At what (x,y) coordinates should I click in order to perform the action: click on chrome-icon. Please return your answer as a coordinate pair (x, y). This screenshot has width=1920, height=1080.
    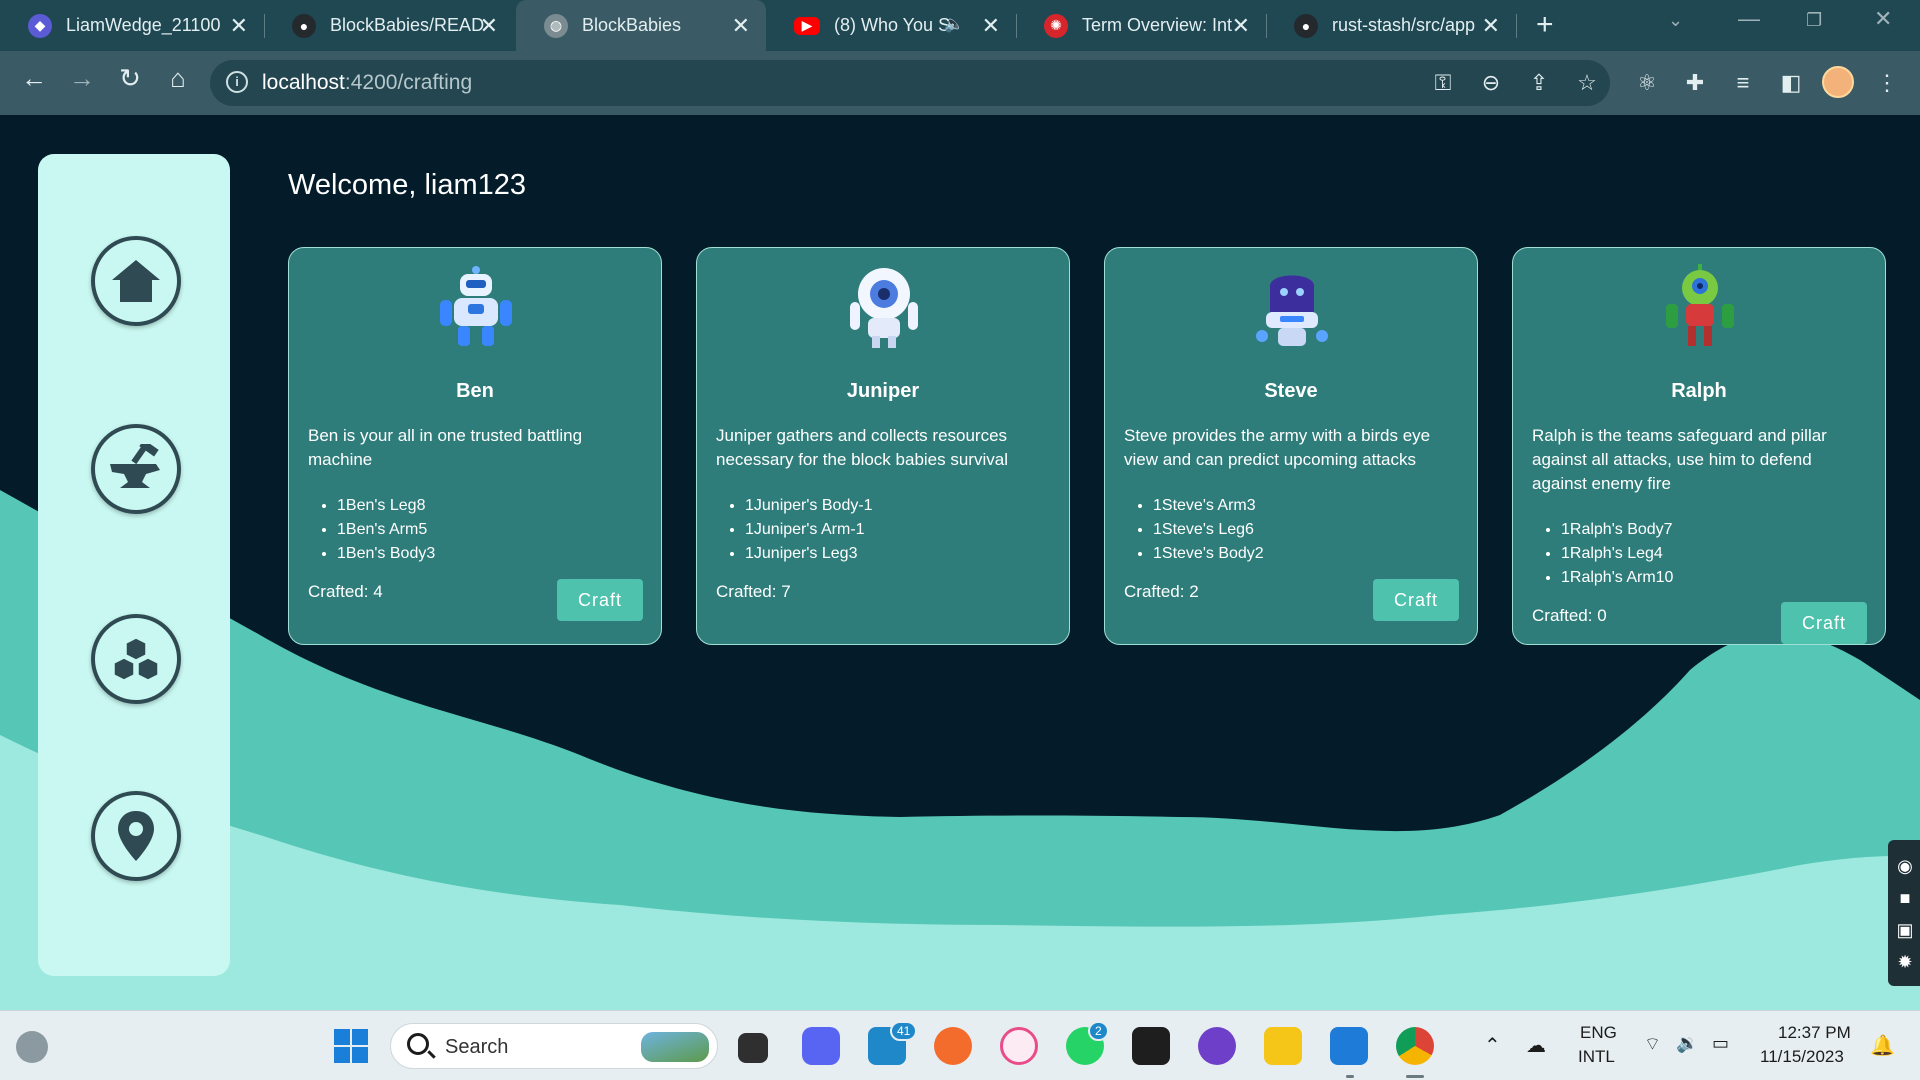
    Looking at the image, I should click on (1415, 1046).